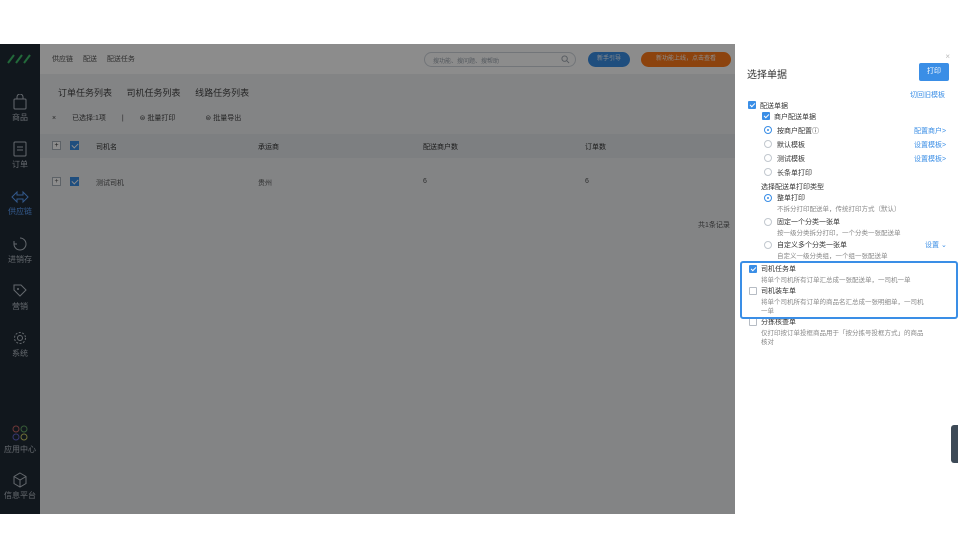 The width and height of the screenshot is (958, 558). What do you see at coordinates (792, 187) in the screenshot?
I see `print-type-title: 选择配送单打印类型` at bounding box center [792, 187].